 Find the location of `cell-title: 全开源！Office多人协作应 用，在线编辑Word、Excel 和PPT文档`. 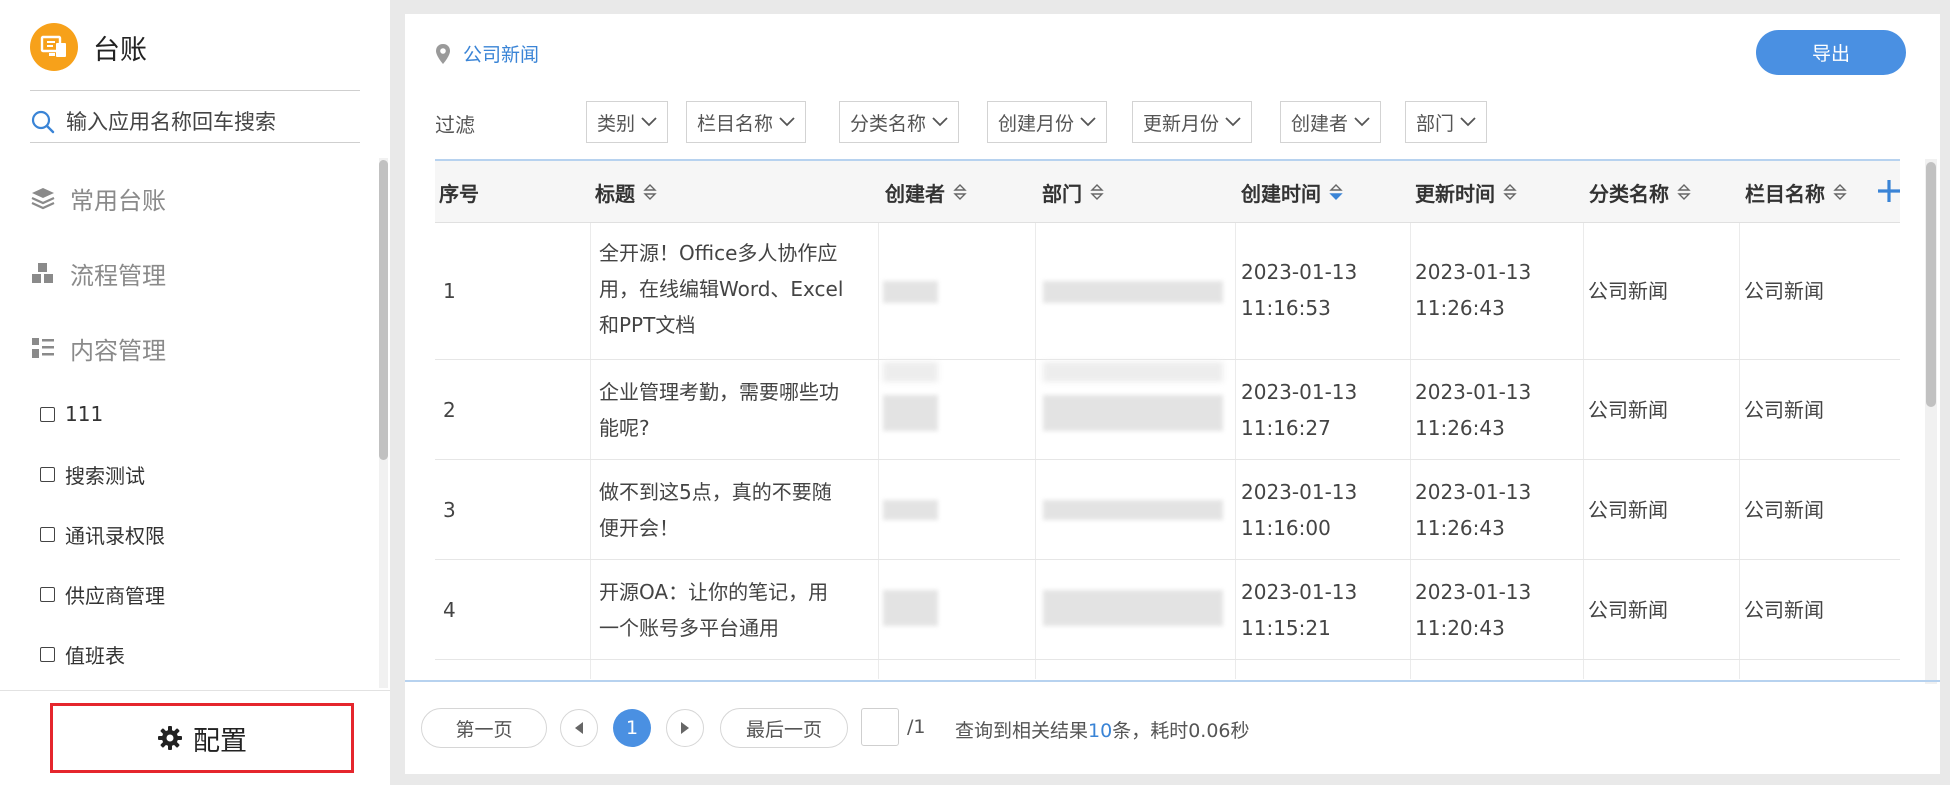

cell-title: 全开源！Office多人协作应 用，在线编辑Word、Excel 和PPT文档 is located at coordinates (741, 289).